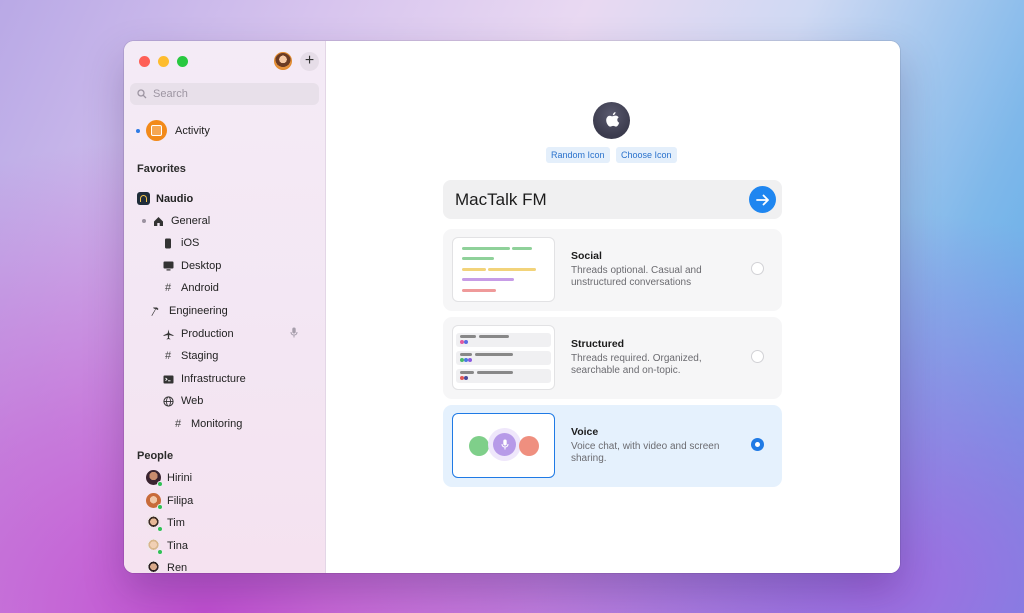  What do you see at coordinates (180, 477) in the screenshot?
I see `person-name: Hirini` at bounding box center [180, 477].